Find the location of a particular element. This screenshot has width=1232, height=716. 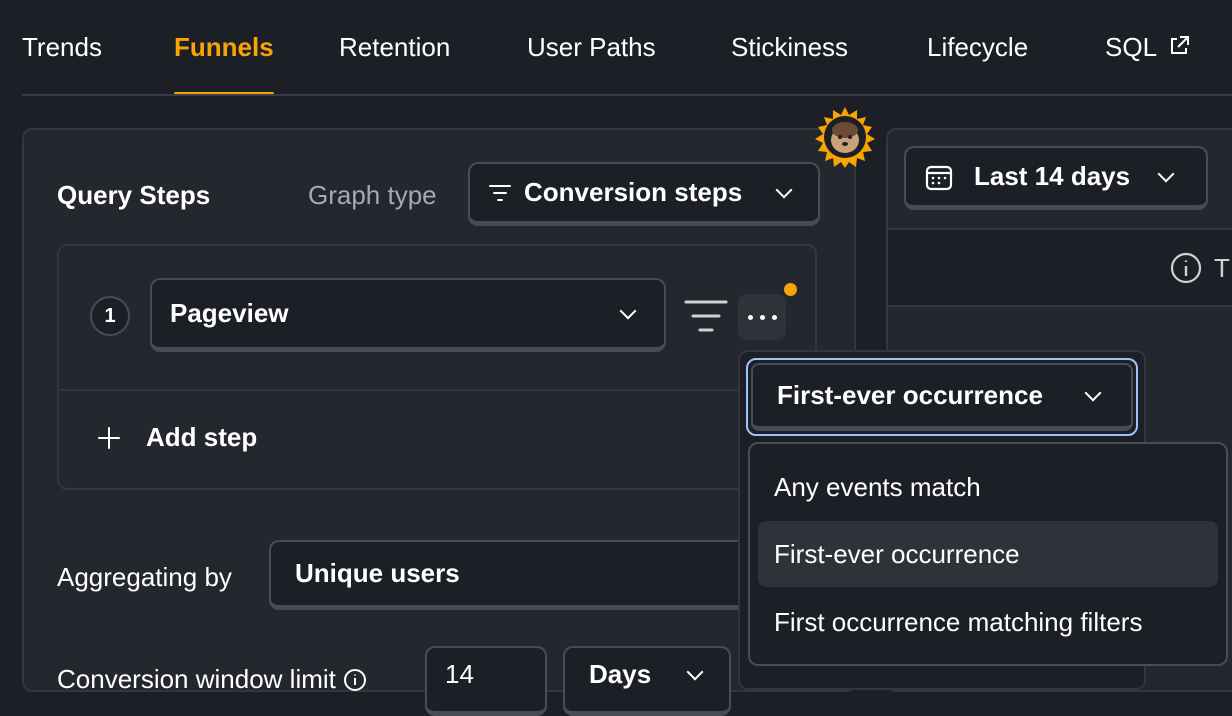

tab-user-paths: User Paths is located at coordinates (591, 47).